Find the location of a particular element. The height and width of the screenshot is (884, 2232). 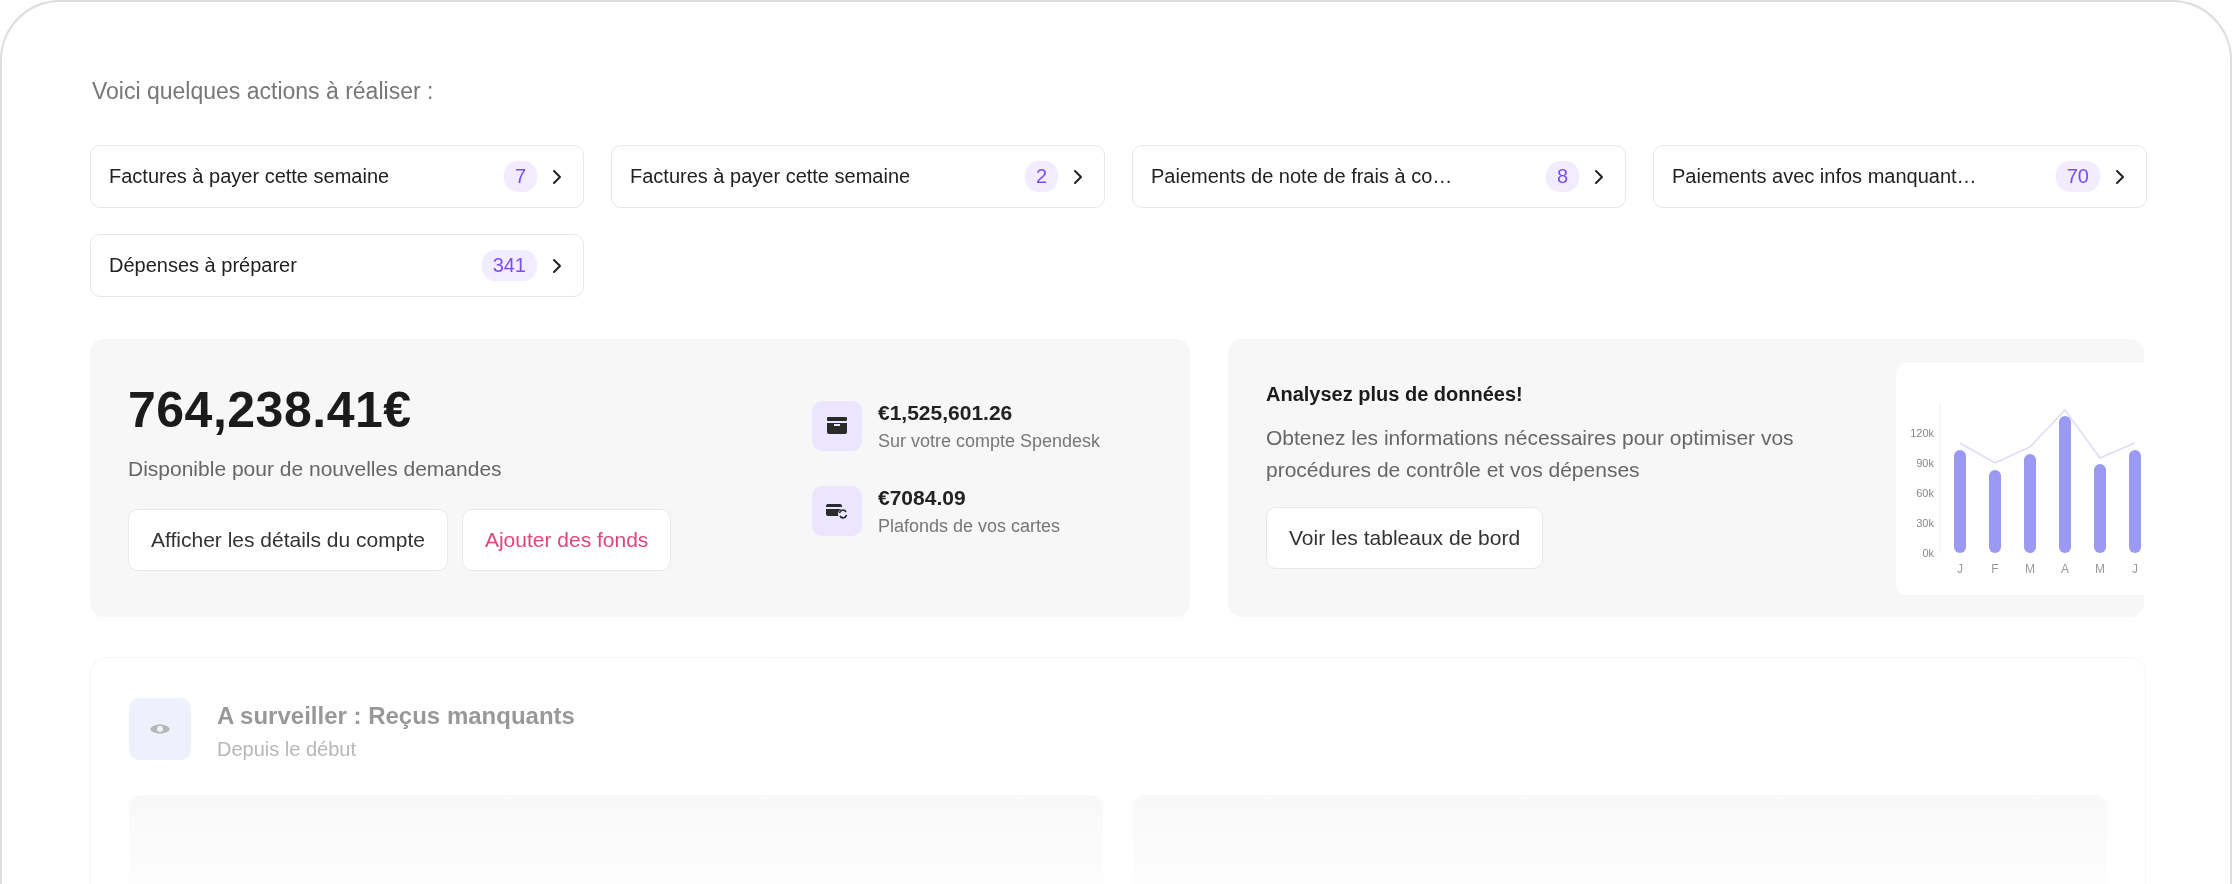

axis-label: 60k is located at coordinates (1925, 493).